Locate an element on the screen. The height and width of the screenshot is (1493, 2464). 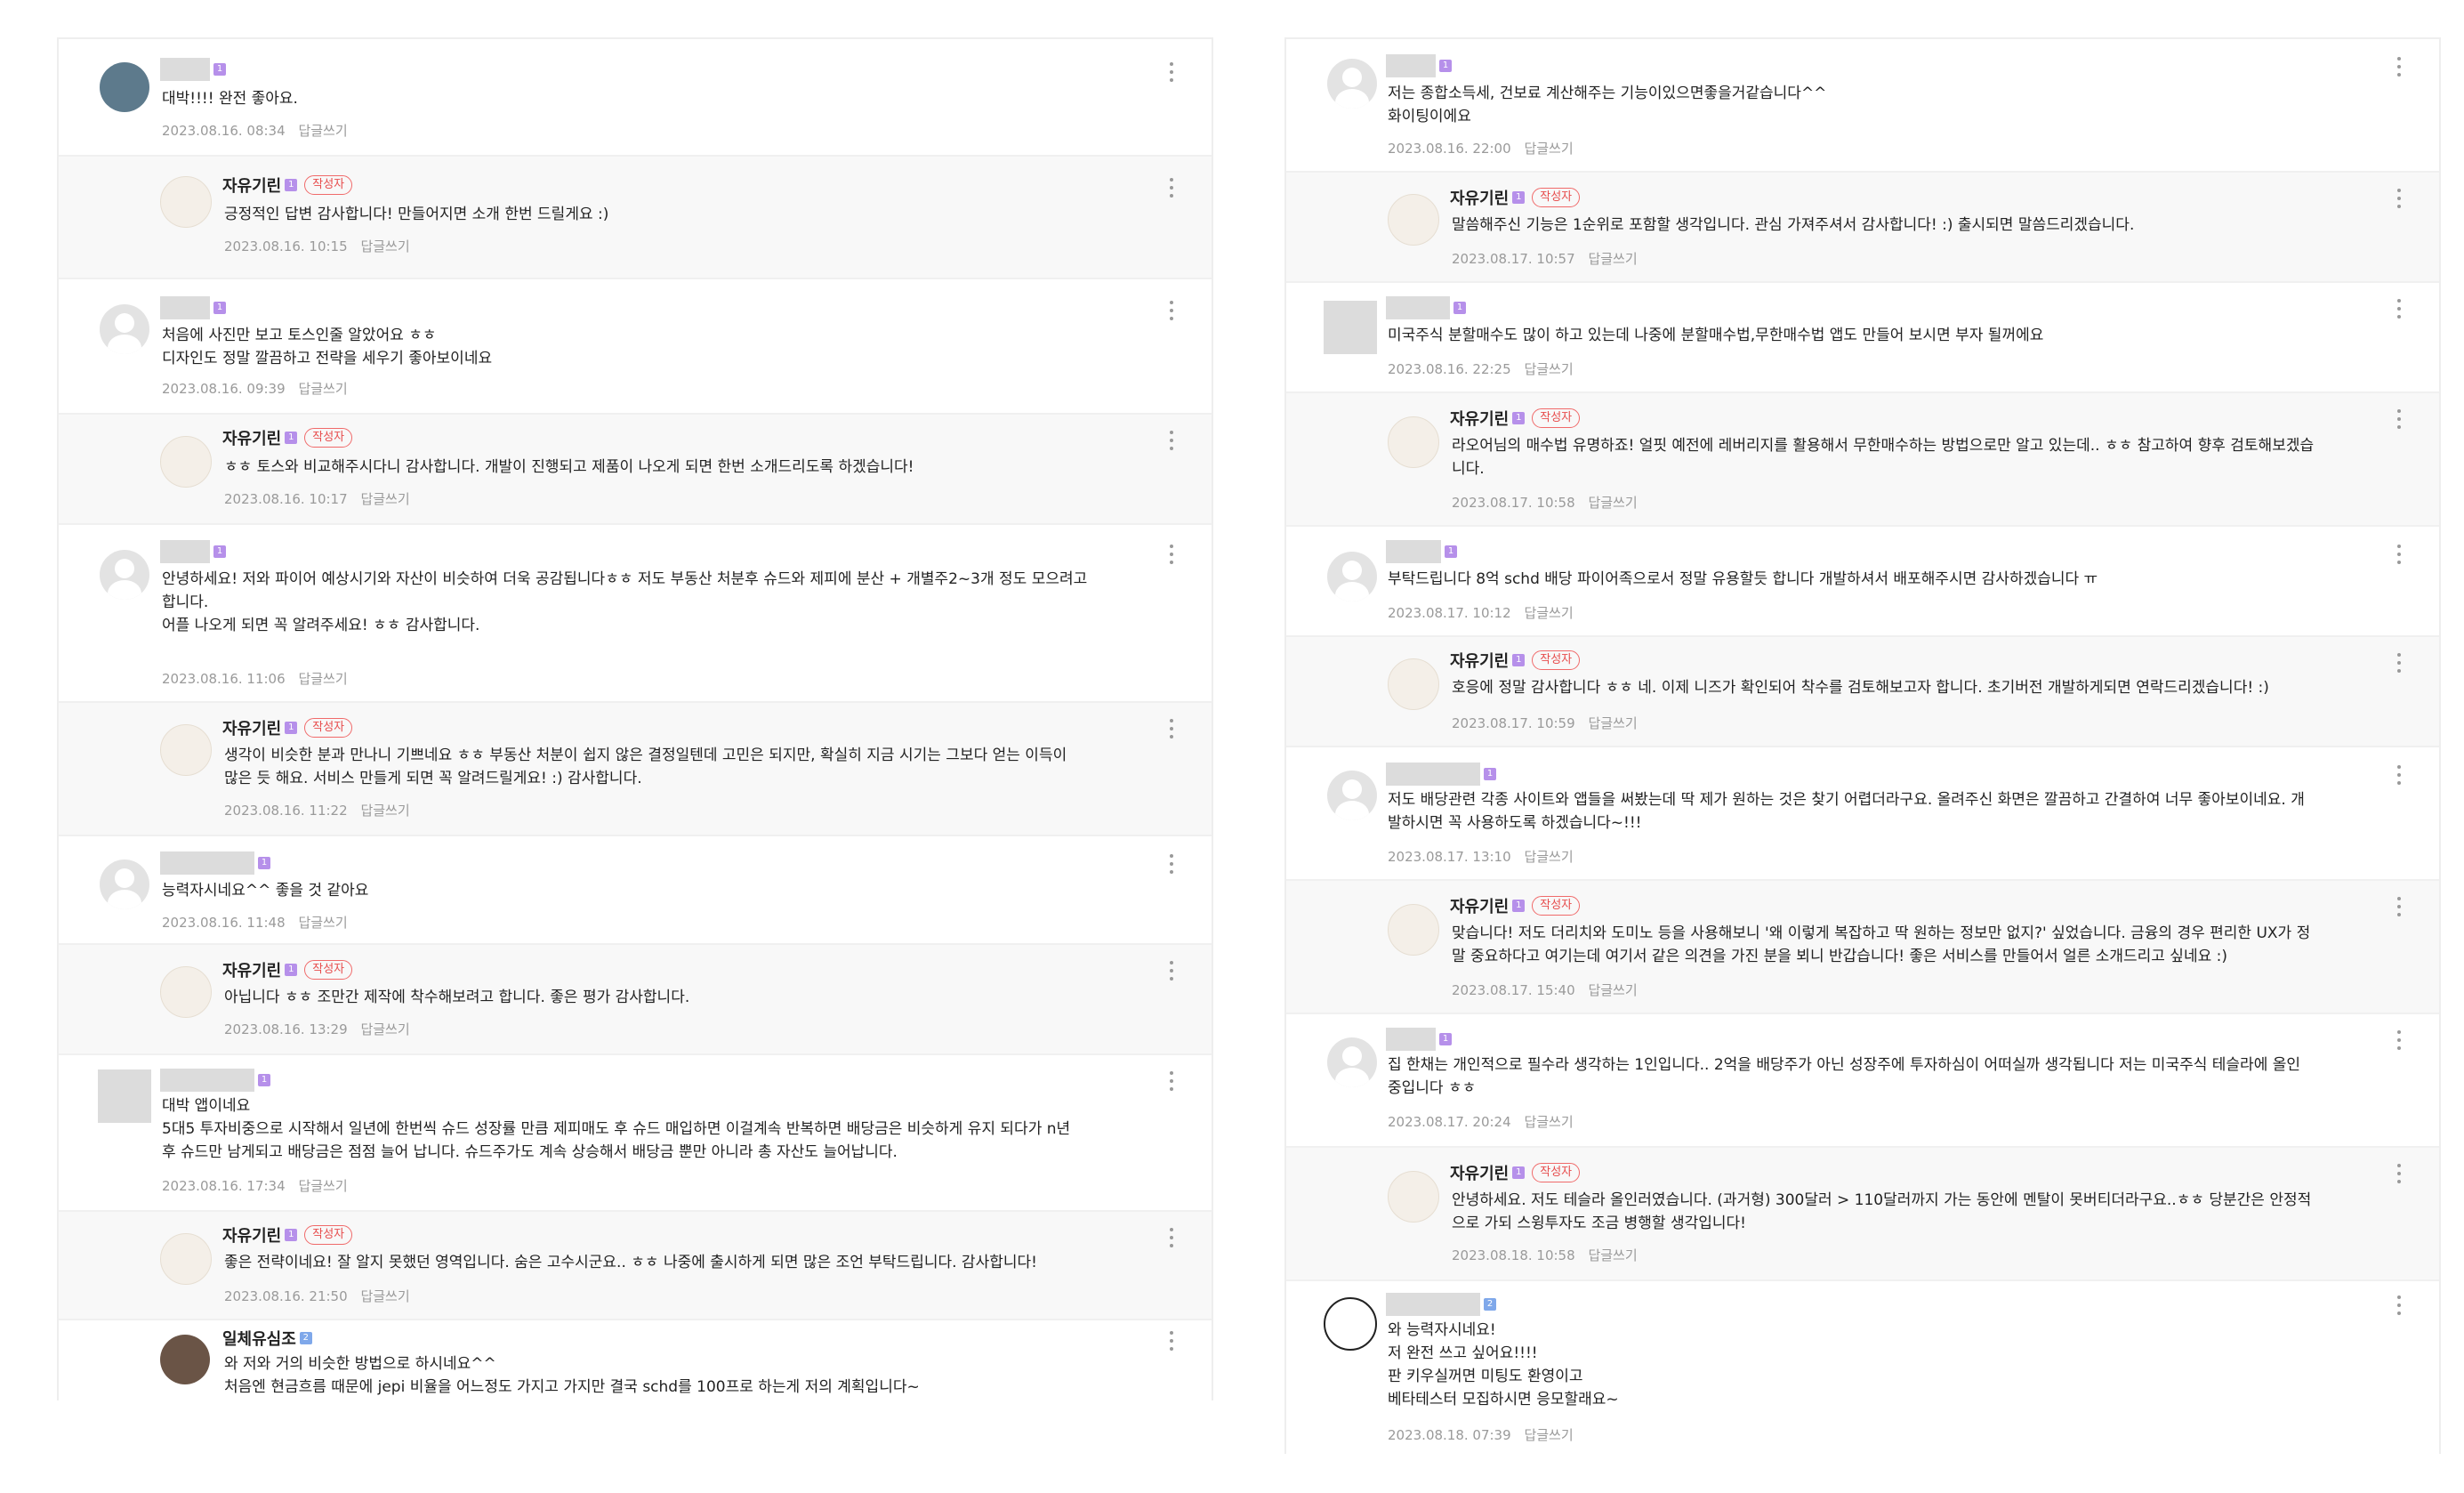
face-avatar is located at coordinates (1351, 1324).